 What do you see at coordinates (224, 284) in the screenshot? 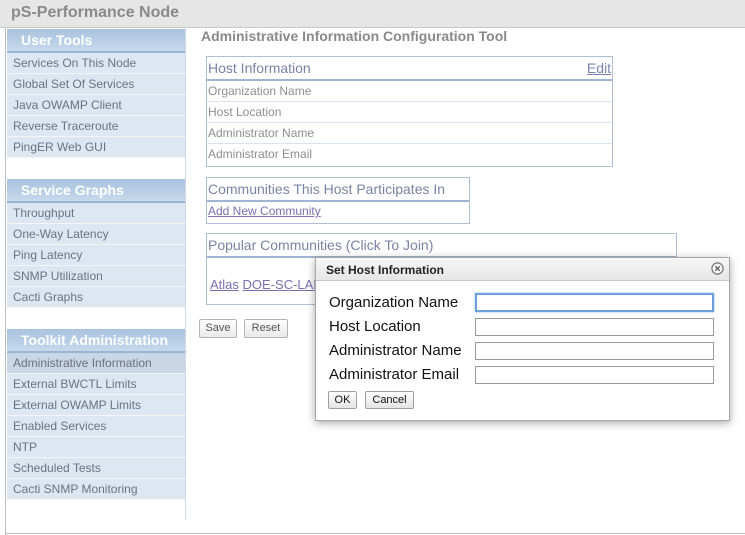
I see `community-link-atlas: Atlas` at bounding box center [224, 284].